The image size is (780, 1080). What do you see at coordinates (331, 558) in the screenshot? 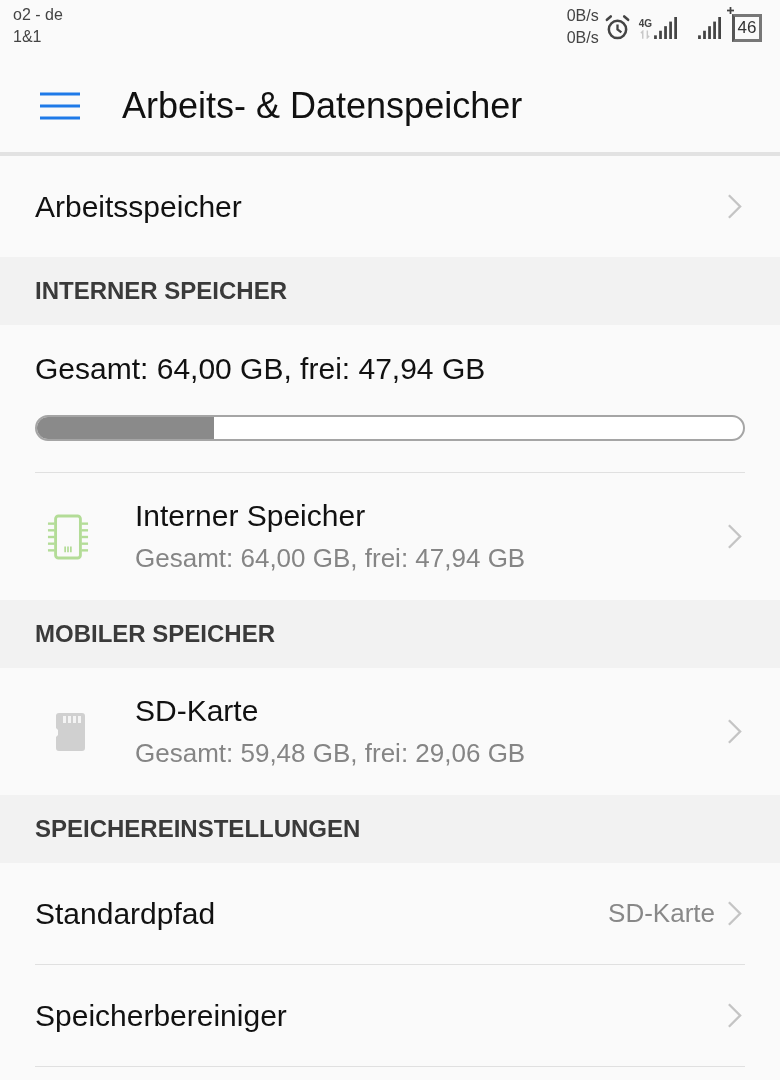
I see `item-subtitle: Gesamt: 64,00 GB, frei: 47,94 GB` at bounding box center [331, 558].